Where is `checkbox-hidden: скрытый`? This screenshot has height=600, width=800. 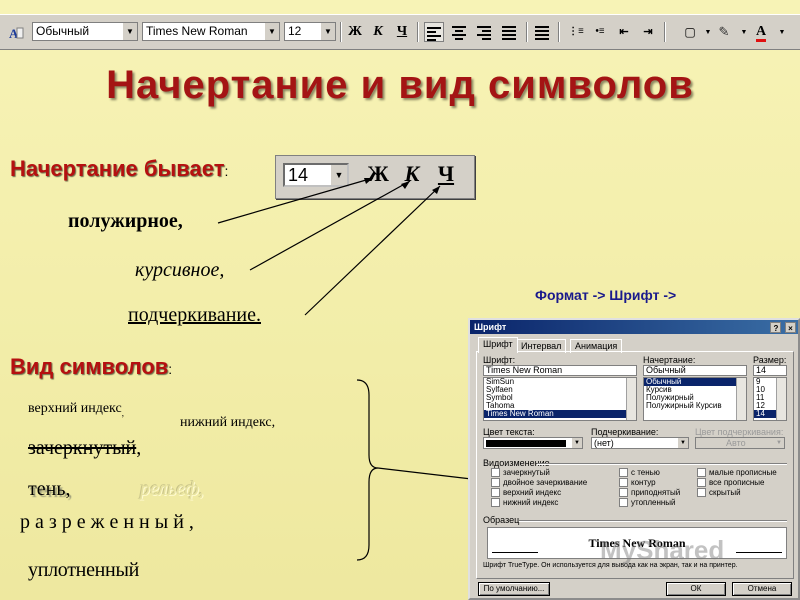 checkbox-hidden: скрытый is located at coordinates (719, 493).